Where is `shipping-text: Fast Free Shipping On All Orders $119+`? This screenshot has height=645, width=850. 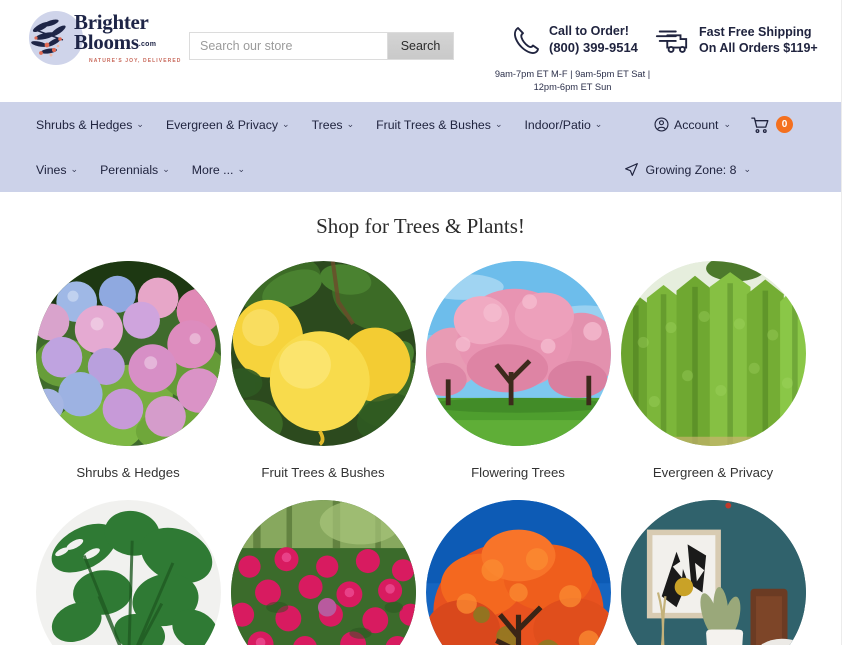
shipping-text: Fast Free Shipping On All Orders $119+ is located at coordinates (758, 40).